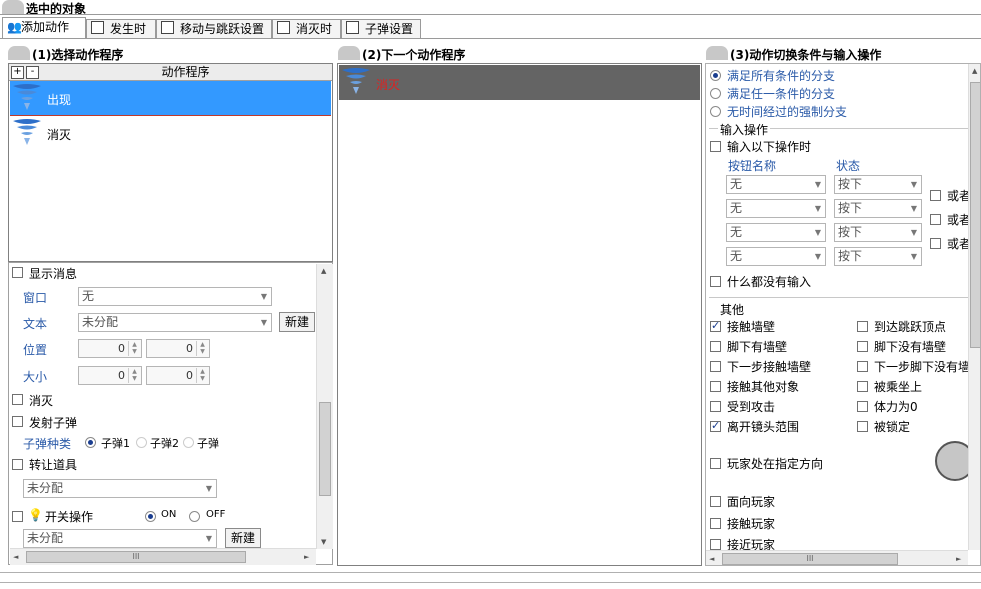 The width and height of the screenshot is (981, 589). Describe the element at coordinates (44, 28) in the screenshot. I see `tab-add-action: 👥添加动作` at that location.